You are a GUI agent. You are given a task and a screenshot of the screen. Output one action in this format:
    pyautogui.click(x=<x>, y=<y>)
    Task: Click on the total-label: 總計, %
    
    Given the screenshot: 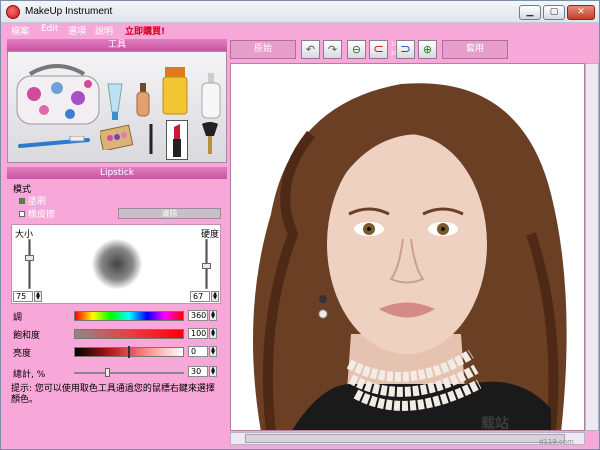 What is the action you would take?
    pyautogui.click(x=29, y=375)
    